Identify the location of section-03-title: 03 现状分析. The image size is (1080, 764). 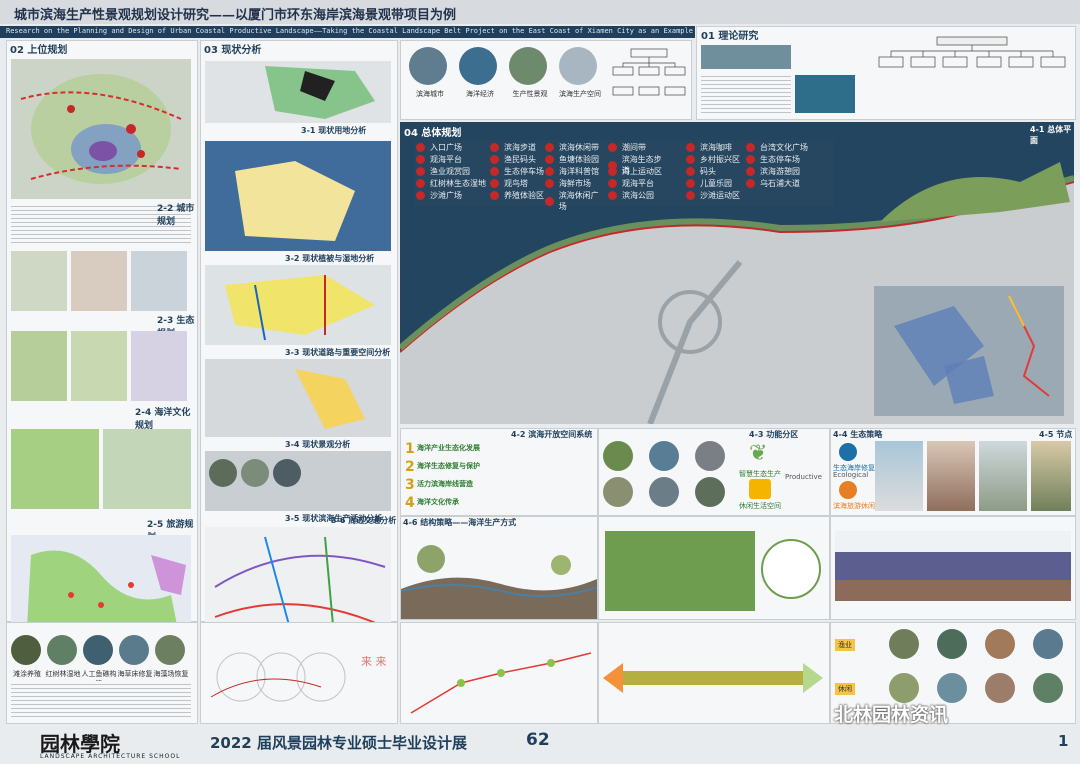
(233, 50).